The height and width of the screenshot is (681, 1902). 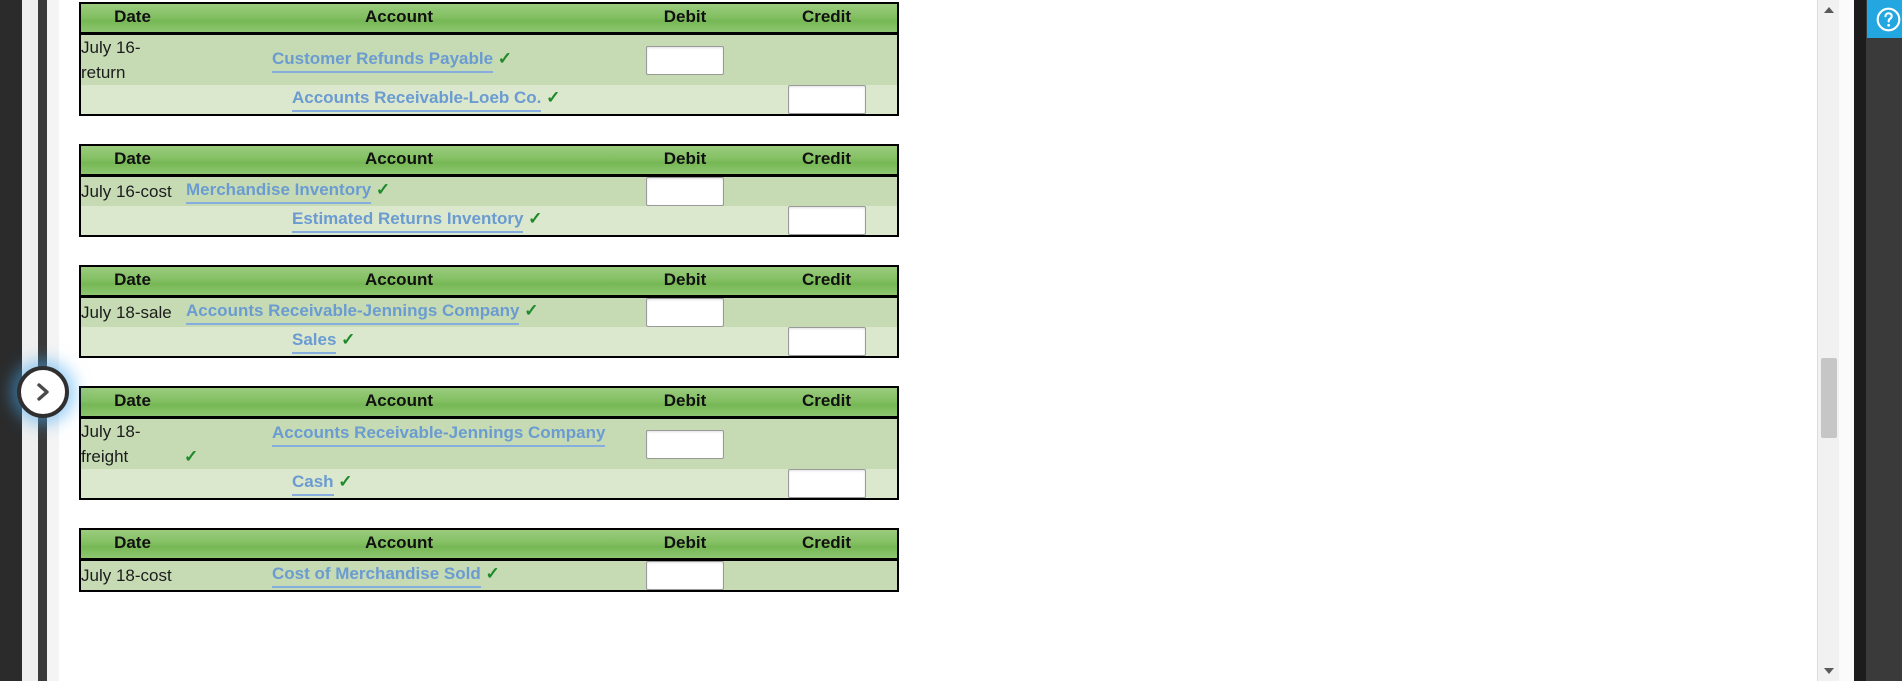 I want to click on table-row: Estimated Returns Inventory ✓, so click(x=489, y=221).